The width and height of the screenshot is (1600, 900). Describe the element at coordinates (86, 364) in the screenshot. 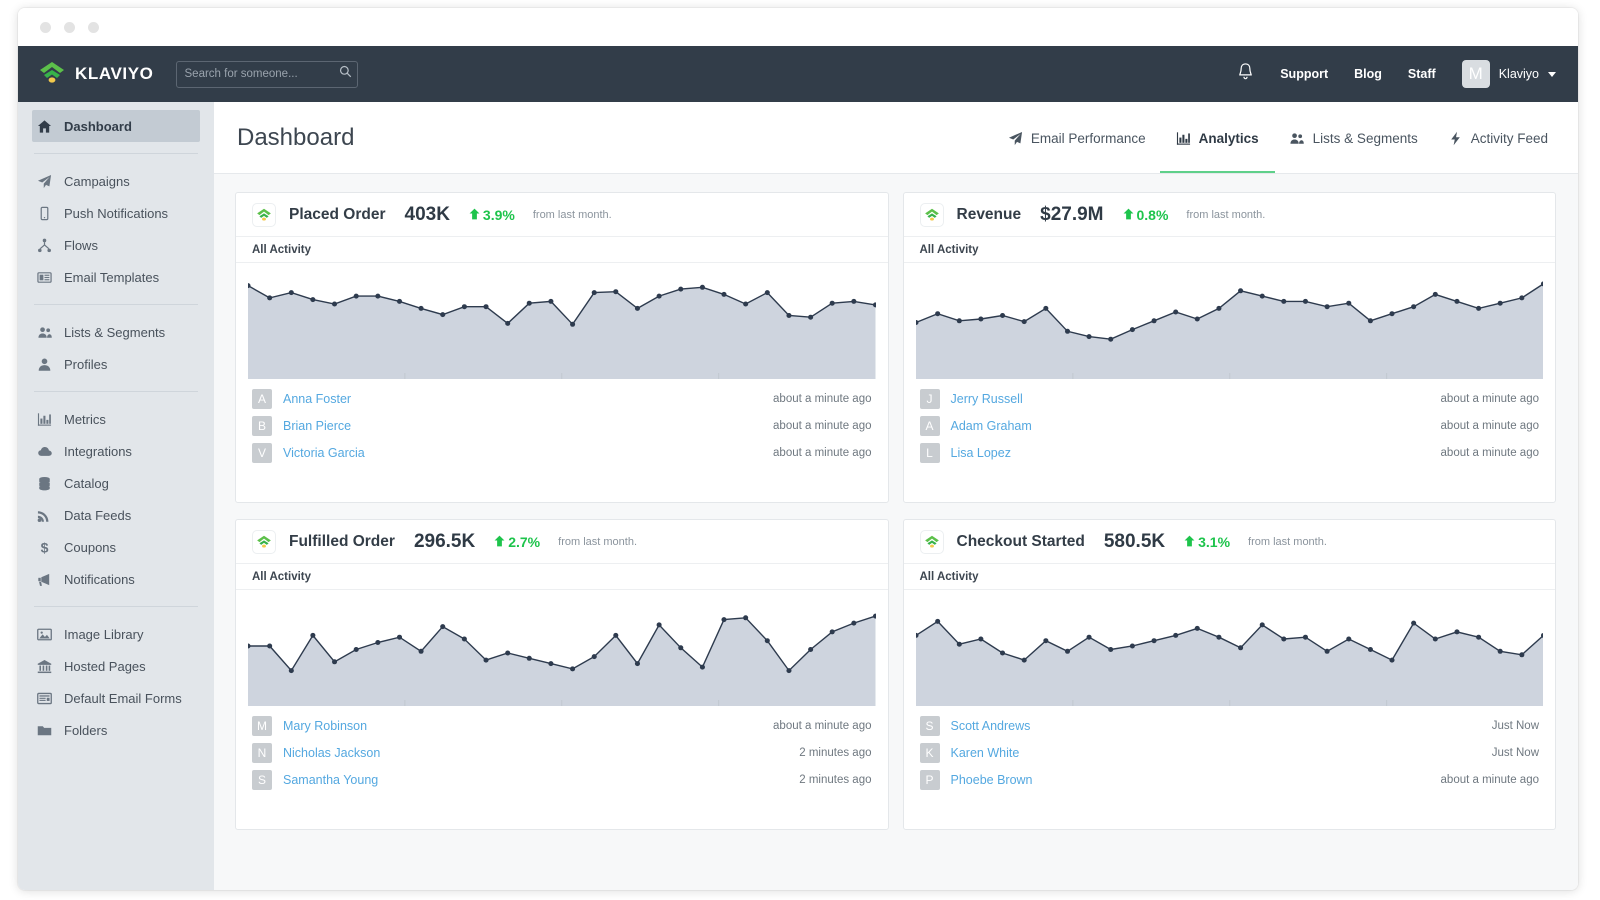

I see `sidebar-item-label: Profiles` at that location.